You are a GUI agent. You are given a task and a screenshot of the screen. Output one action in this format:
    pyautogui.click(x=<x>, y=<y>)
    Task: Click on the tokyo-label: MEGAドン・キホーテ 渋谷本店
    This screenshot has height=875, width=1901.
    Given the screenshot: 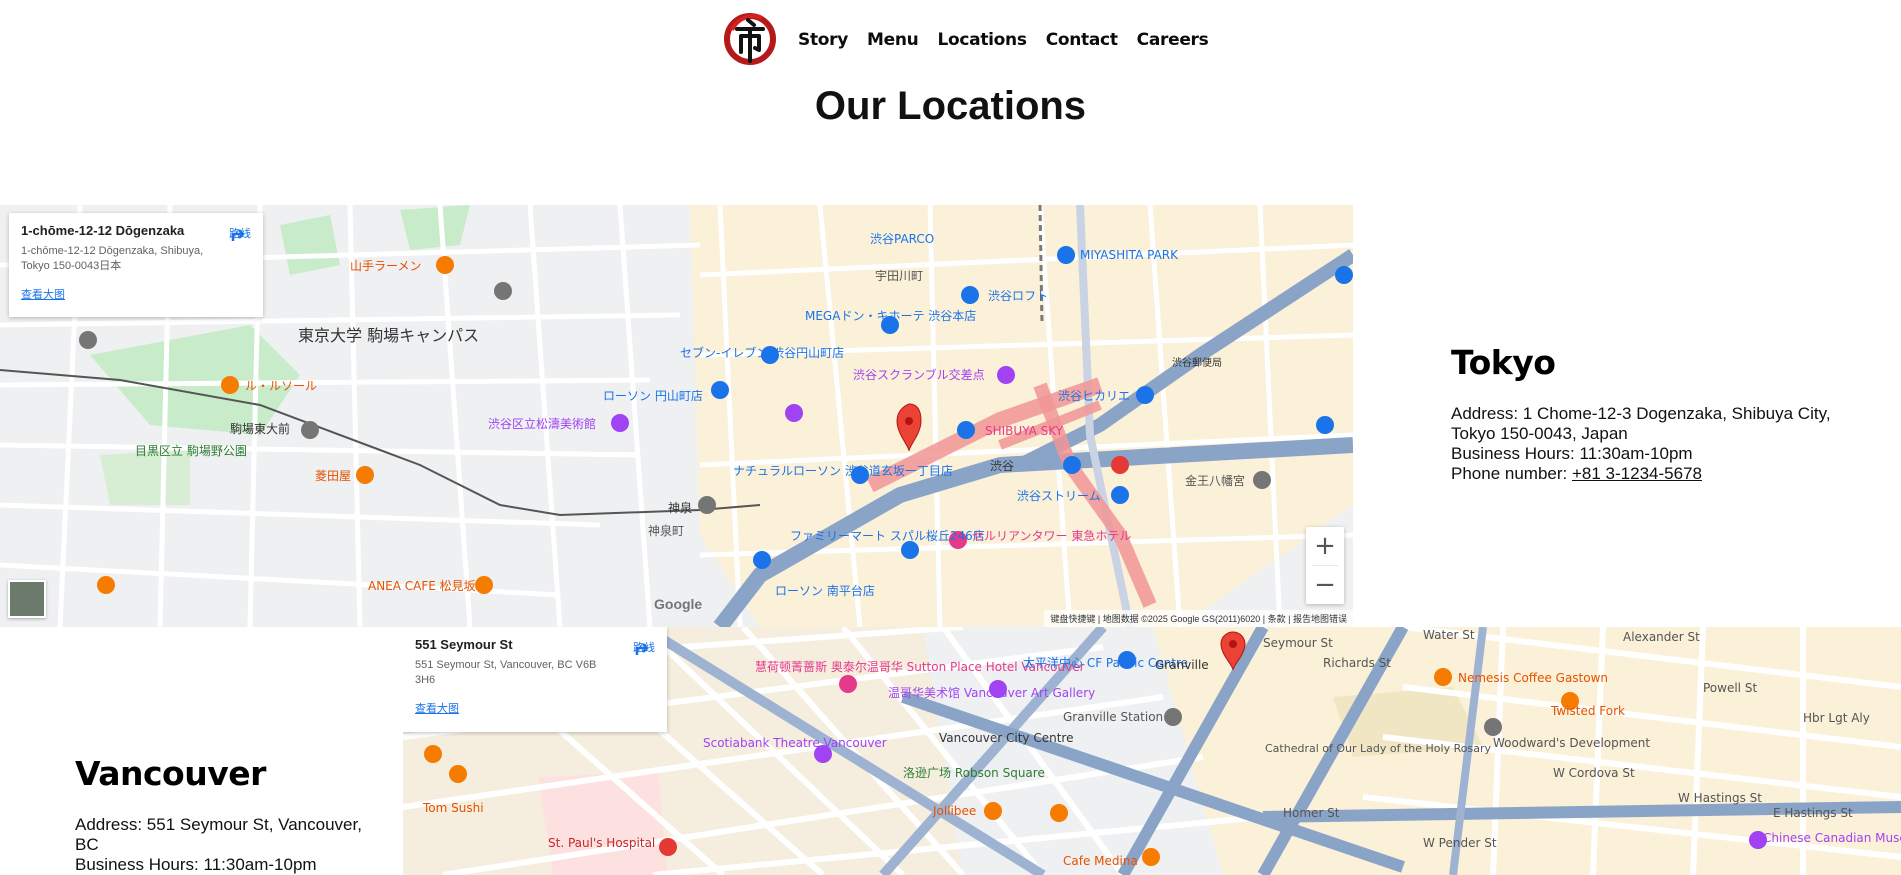 What is the action you would take?
    pyautogui.click(x=890, y=316)
    